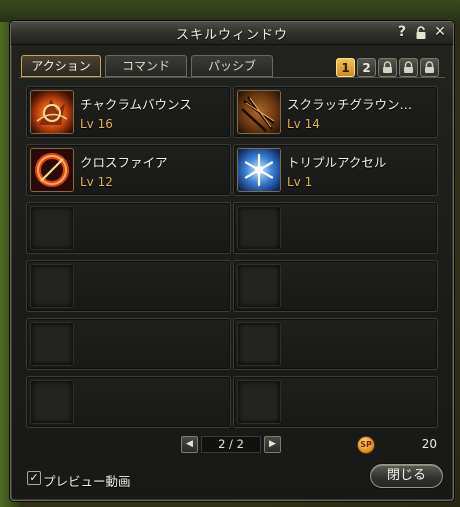 The height and width of the screenshot is (507, 460). Describe the element at coordinates (189, 444) in the screenshot. I see `prev-page-button: ◀` at that location.